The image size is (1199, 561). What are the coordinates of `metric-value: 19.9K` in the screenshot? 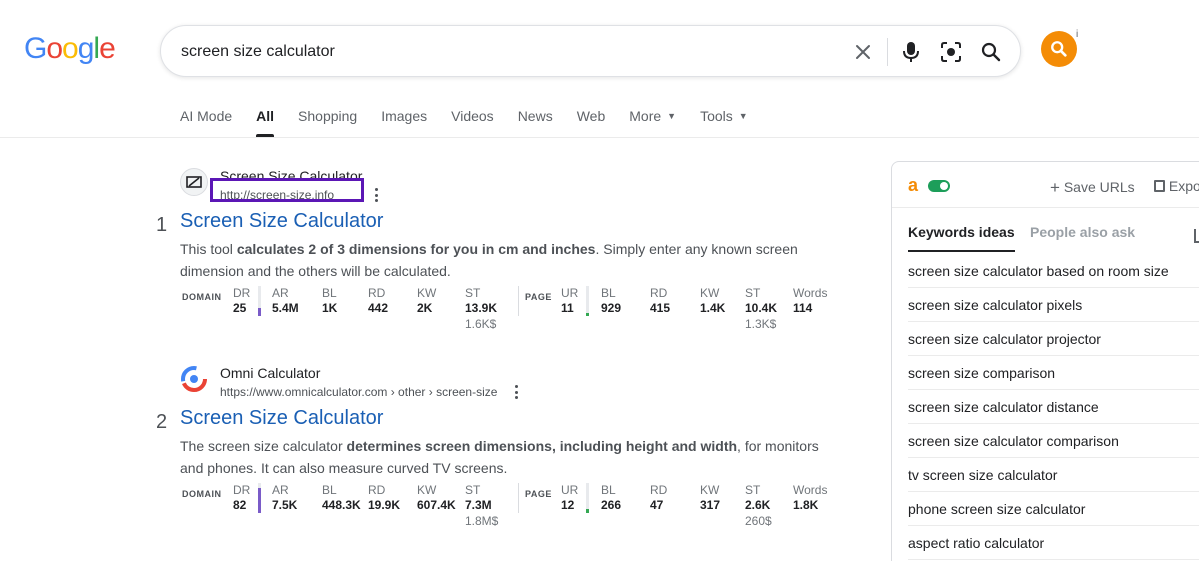 It's located at (384, 505).